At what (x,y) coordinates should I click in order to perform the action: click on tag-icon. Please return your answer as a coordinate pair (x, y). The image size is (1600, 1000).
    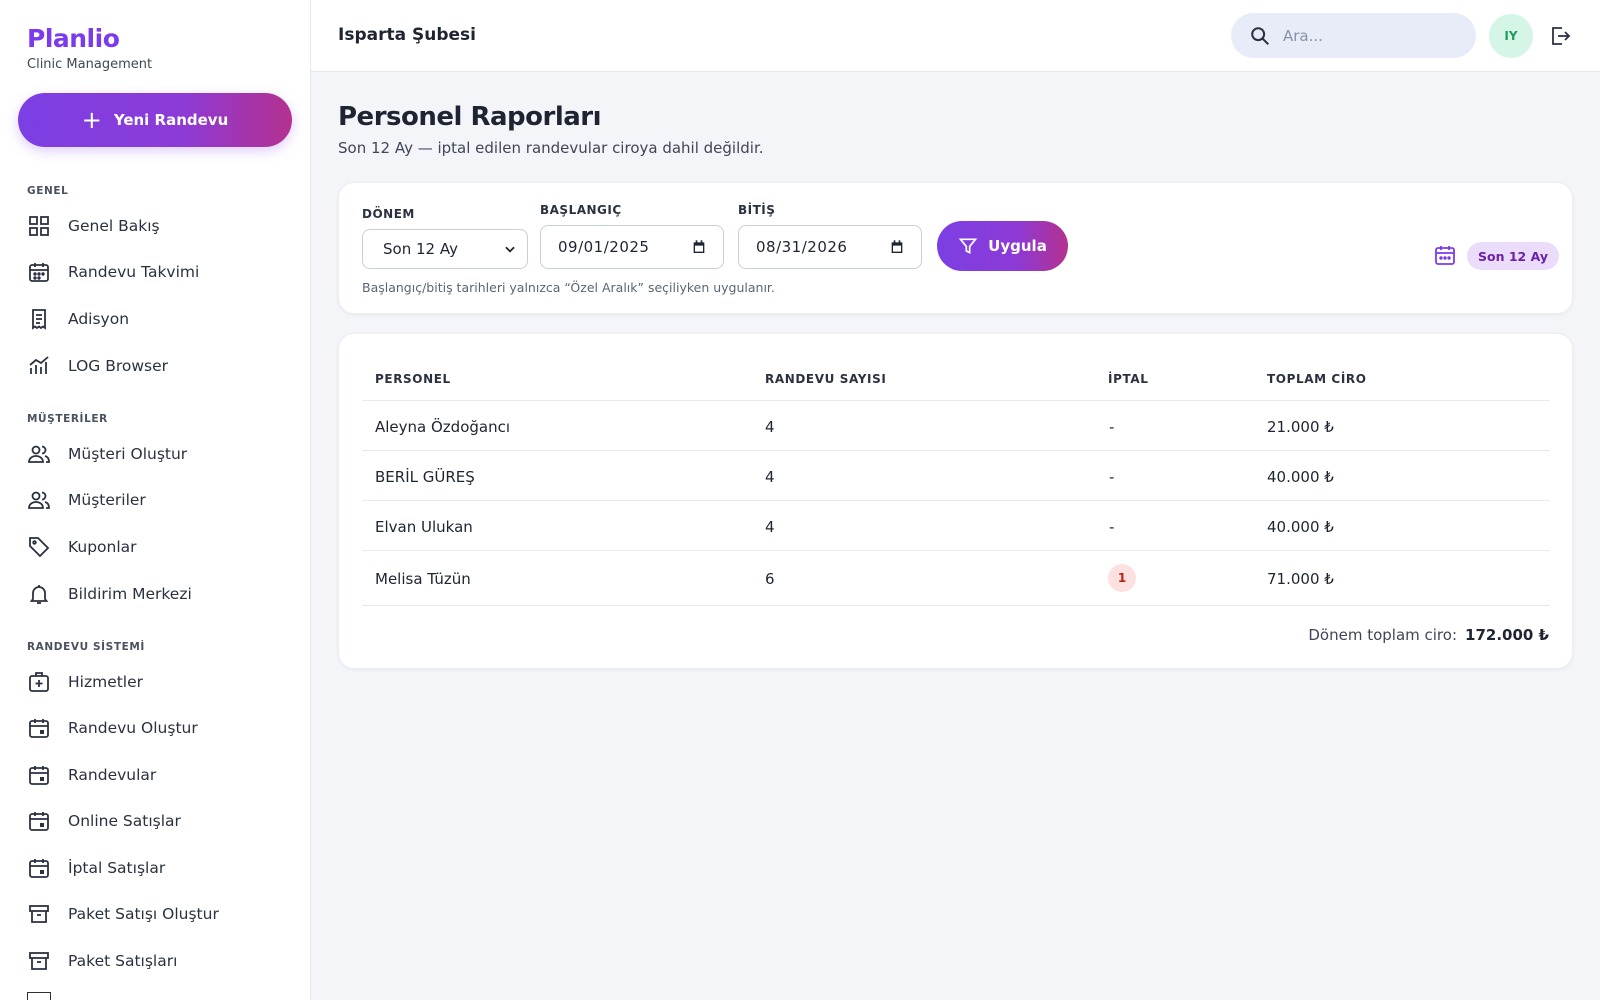
    Looking at the image, I should click on (39, 547).